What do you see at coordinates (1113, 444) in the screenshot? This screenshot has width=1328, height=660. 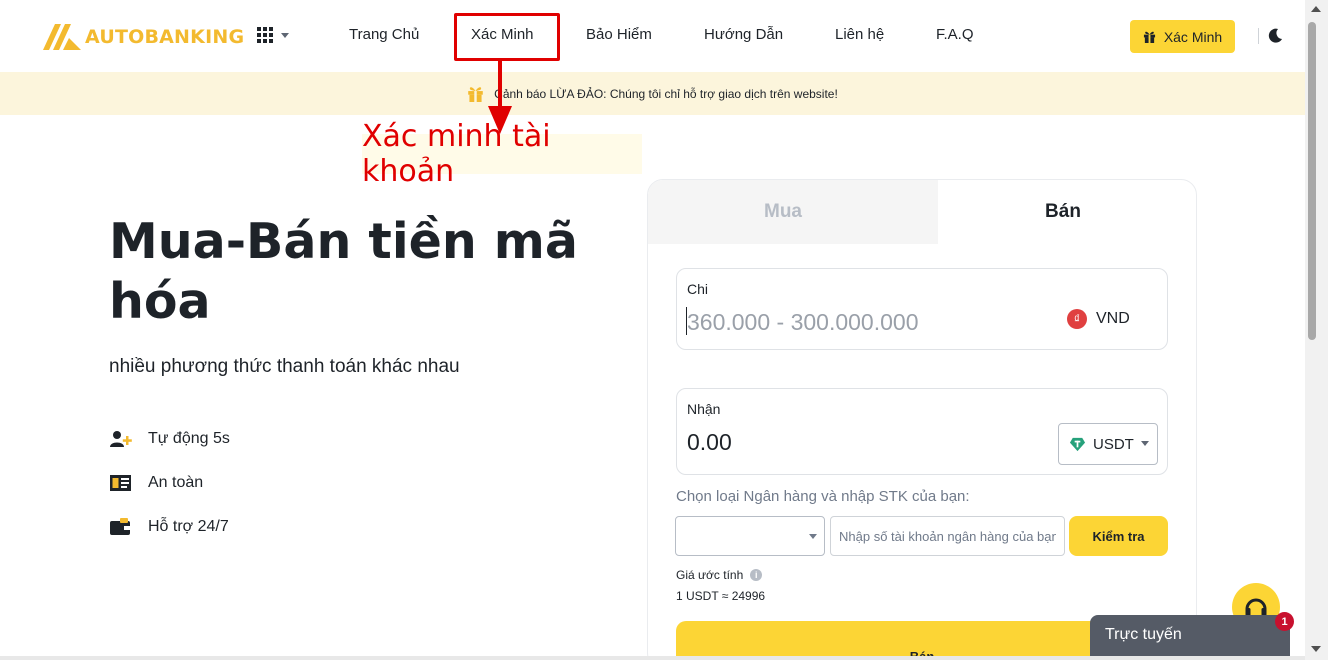 I see `receive-currency-label: USDT` at bounding box center [1113, 444].